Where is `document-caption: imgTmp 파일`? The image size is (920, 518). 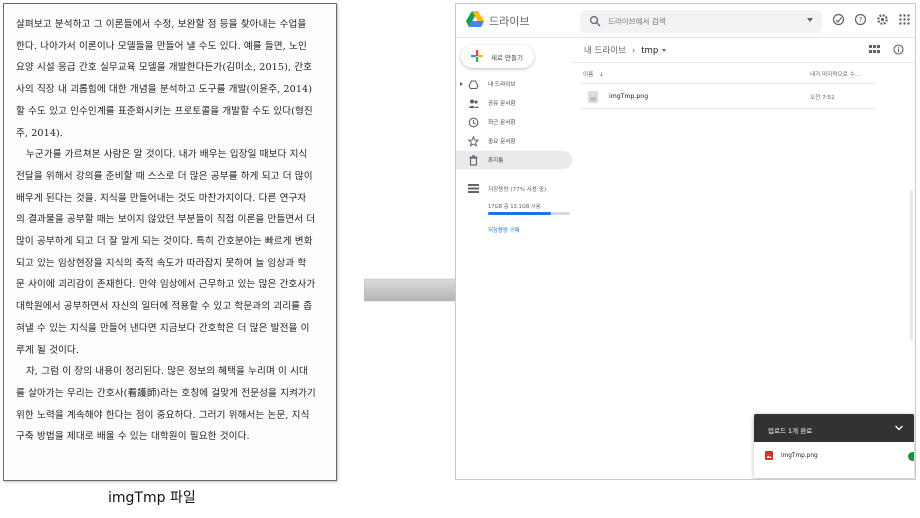
document-caption: imgTmp 파일 is located at coordinates (152, 498).